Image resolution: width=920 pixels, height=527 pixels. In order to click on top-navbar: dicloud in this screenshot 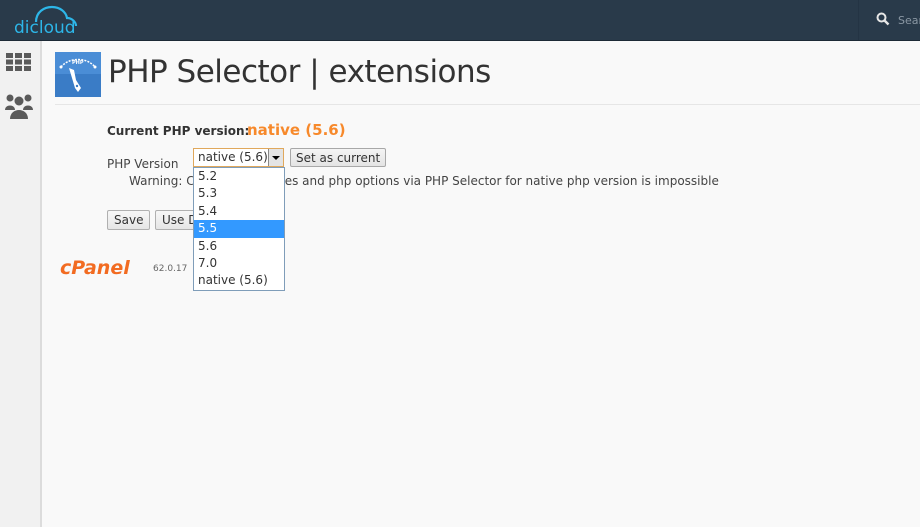, I will do `click(460, 20)`.